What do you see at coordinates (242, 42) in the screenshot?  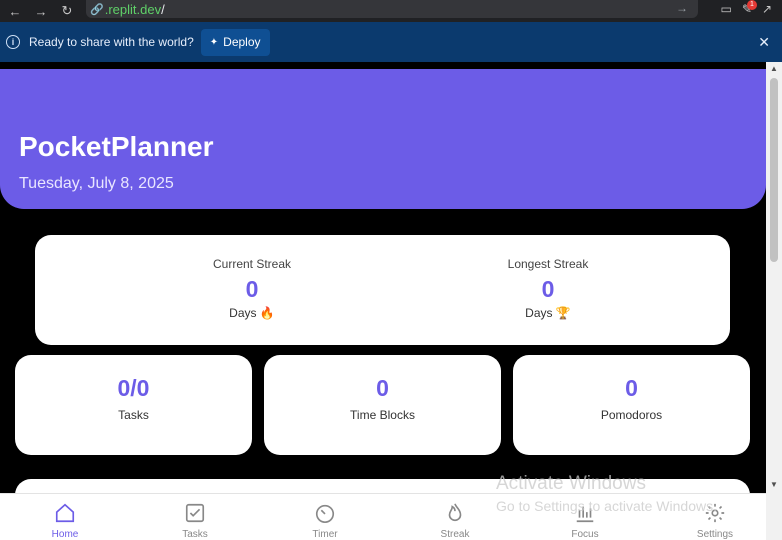 I see `deploy-label: Deploy` at bounding box center [242, 42].